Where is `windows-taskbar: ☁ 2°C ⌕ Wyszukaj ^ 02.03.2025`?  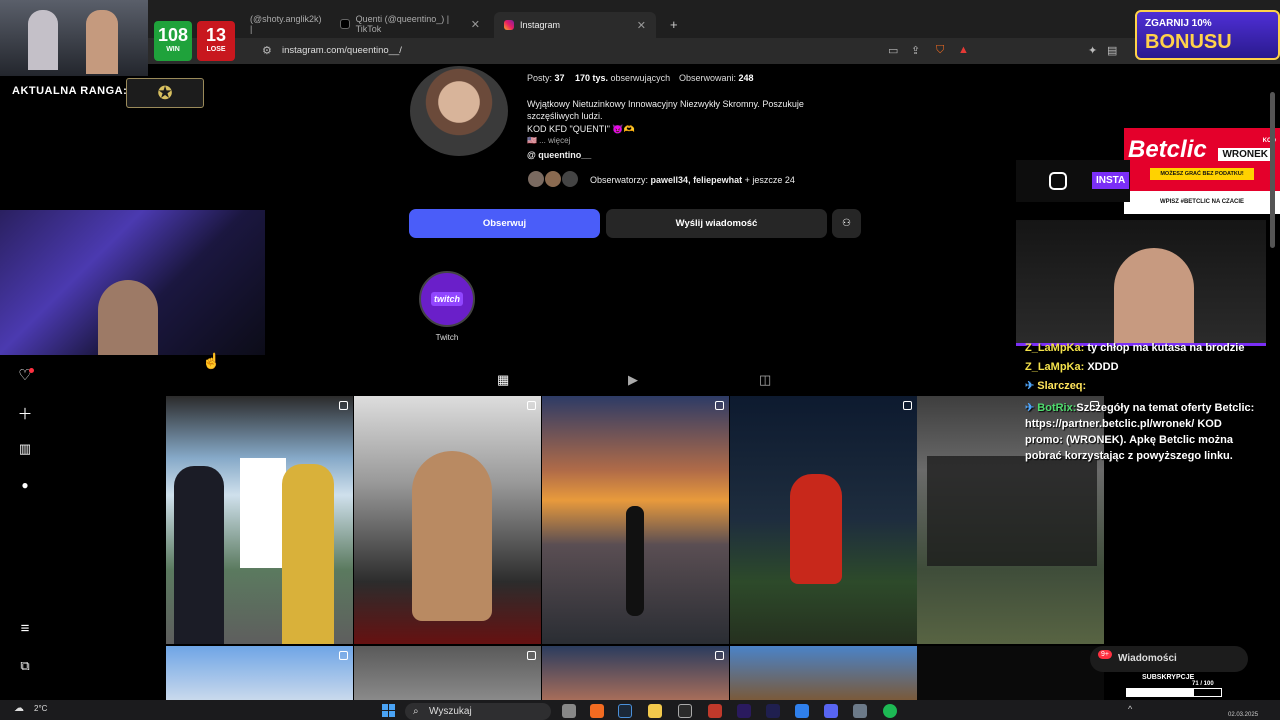 windows-taskbar: ☁ 2°C ⌕ Wyszukaj ^ 02.03.2025 is located at coordinates (640, 710).